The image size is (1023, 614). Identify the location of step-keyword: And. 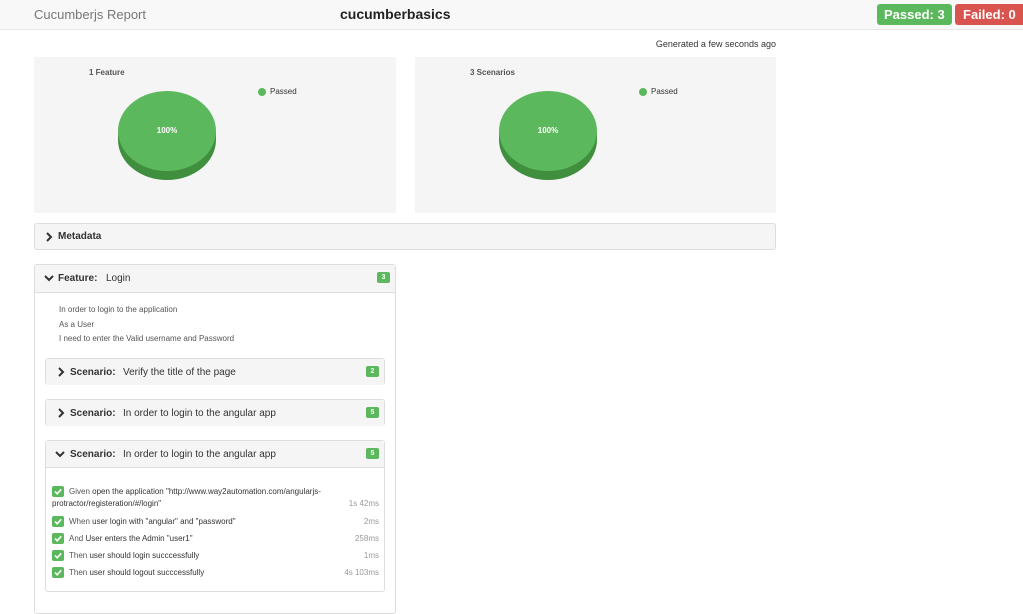
(76, 538).